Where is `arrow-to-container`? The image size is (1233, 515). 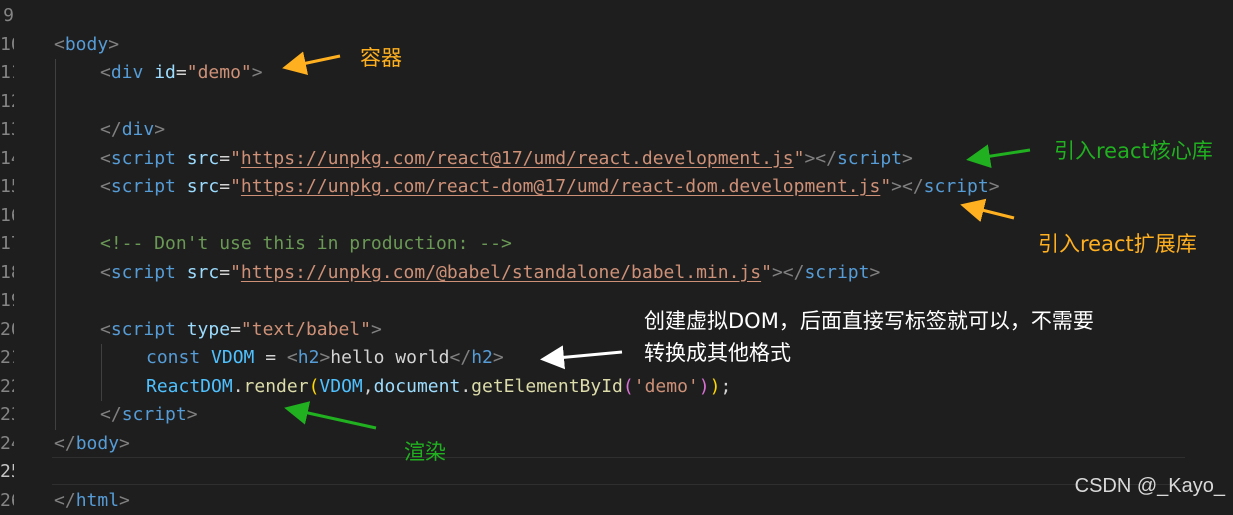 arrow-to-container is located at coordinates (314, 61).